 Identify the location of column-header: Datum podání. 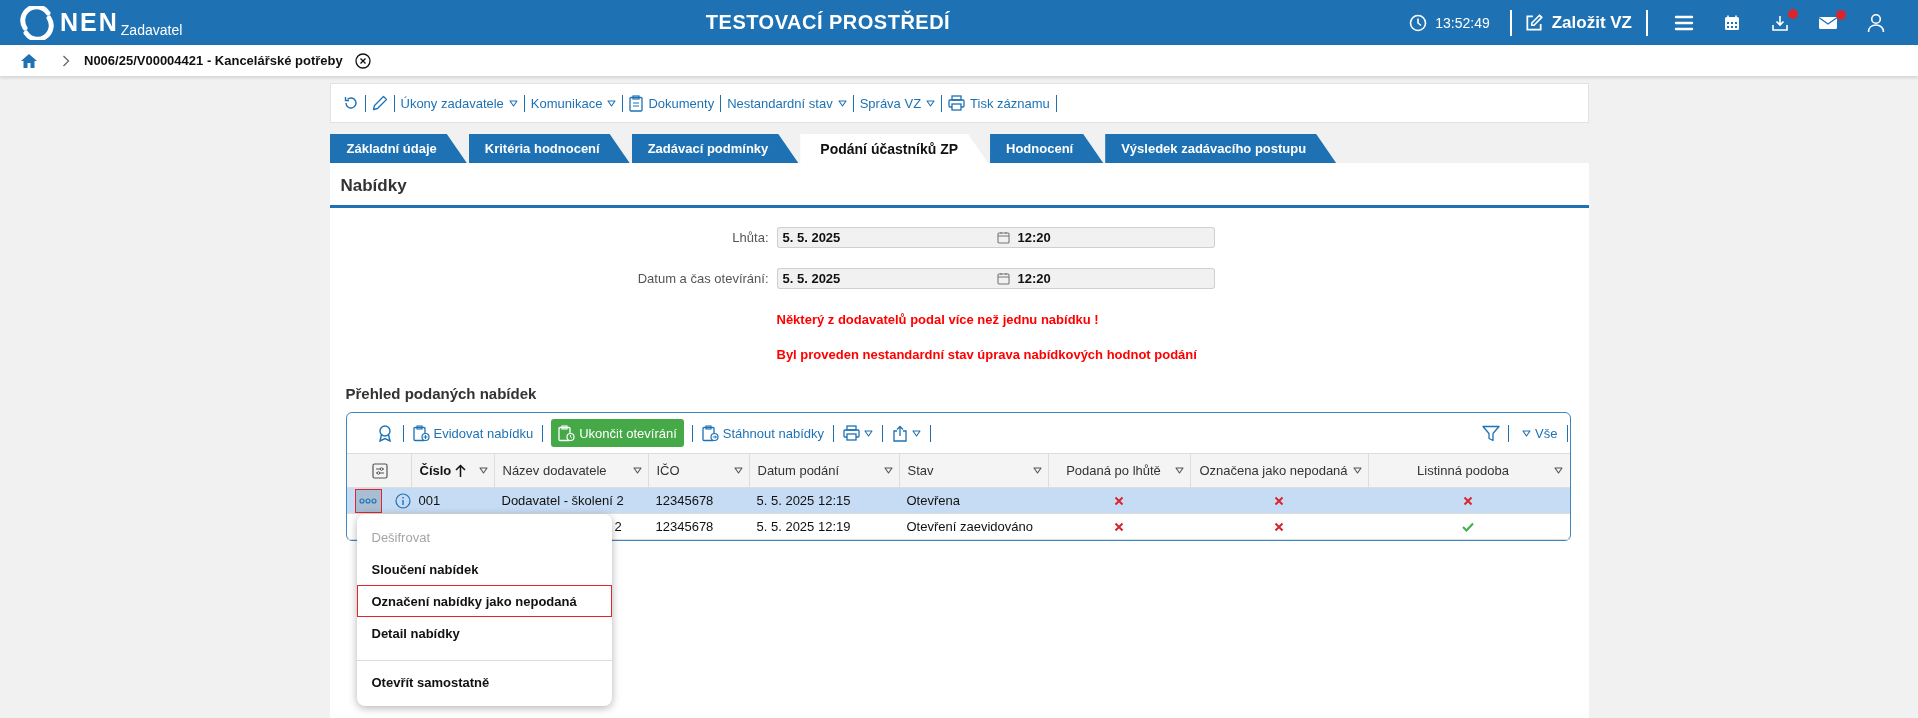
(818, 470).